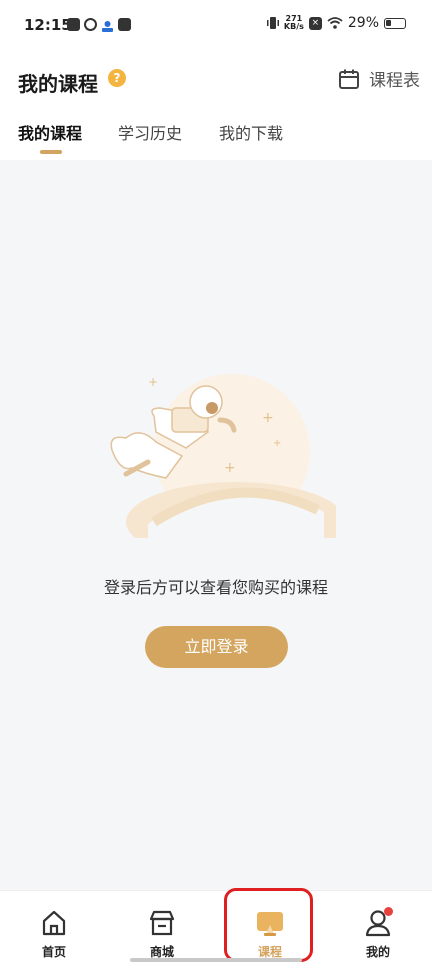  Describe the element at coordinates (378, 927) in the screenshot. I see `nav-profile: 我的` at that location.